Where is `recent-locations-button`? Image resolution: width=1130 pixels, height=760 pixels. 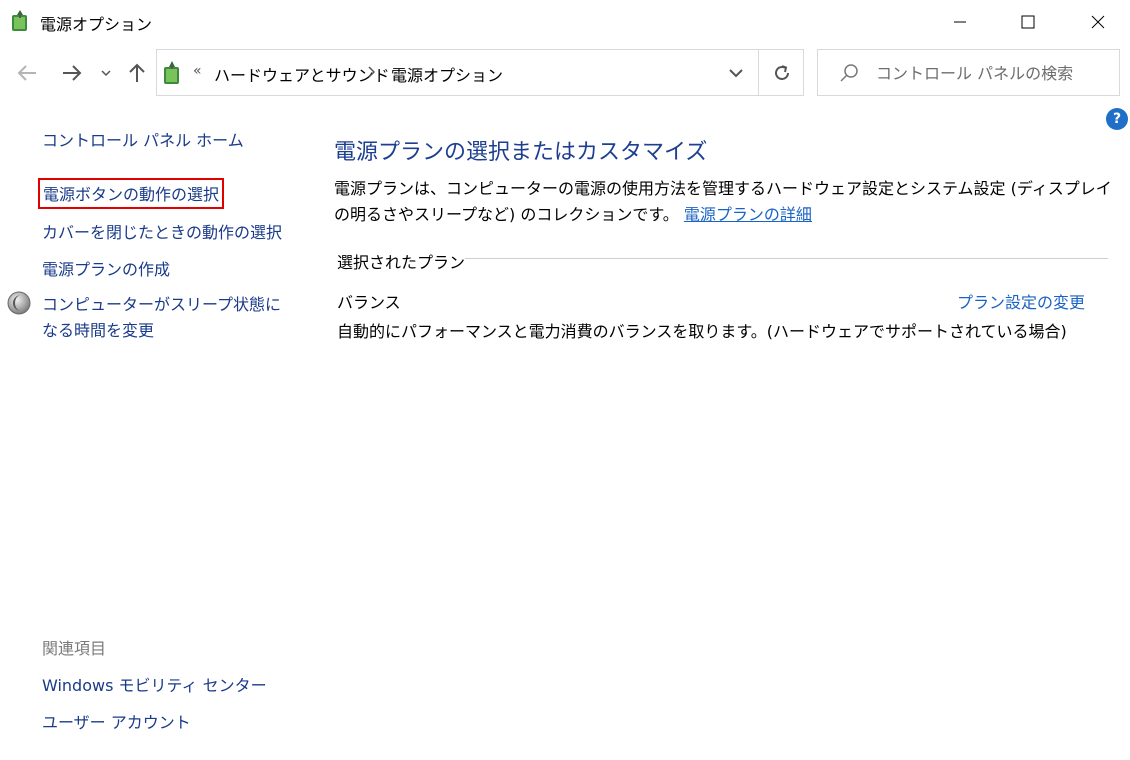 recent-locations-button is located at coordinates (106, 73).